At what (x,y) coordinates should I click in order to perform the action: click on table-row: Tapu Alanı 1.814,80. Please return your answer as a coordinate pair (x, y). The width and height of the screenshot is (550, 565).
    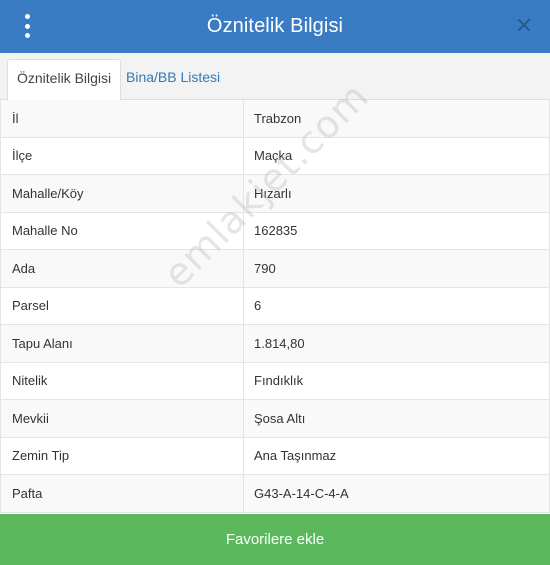
    Looking at the image, I should click on (275, 344).